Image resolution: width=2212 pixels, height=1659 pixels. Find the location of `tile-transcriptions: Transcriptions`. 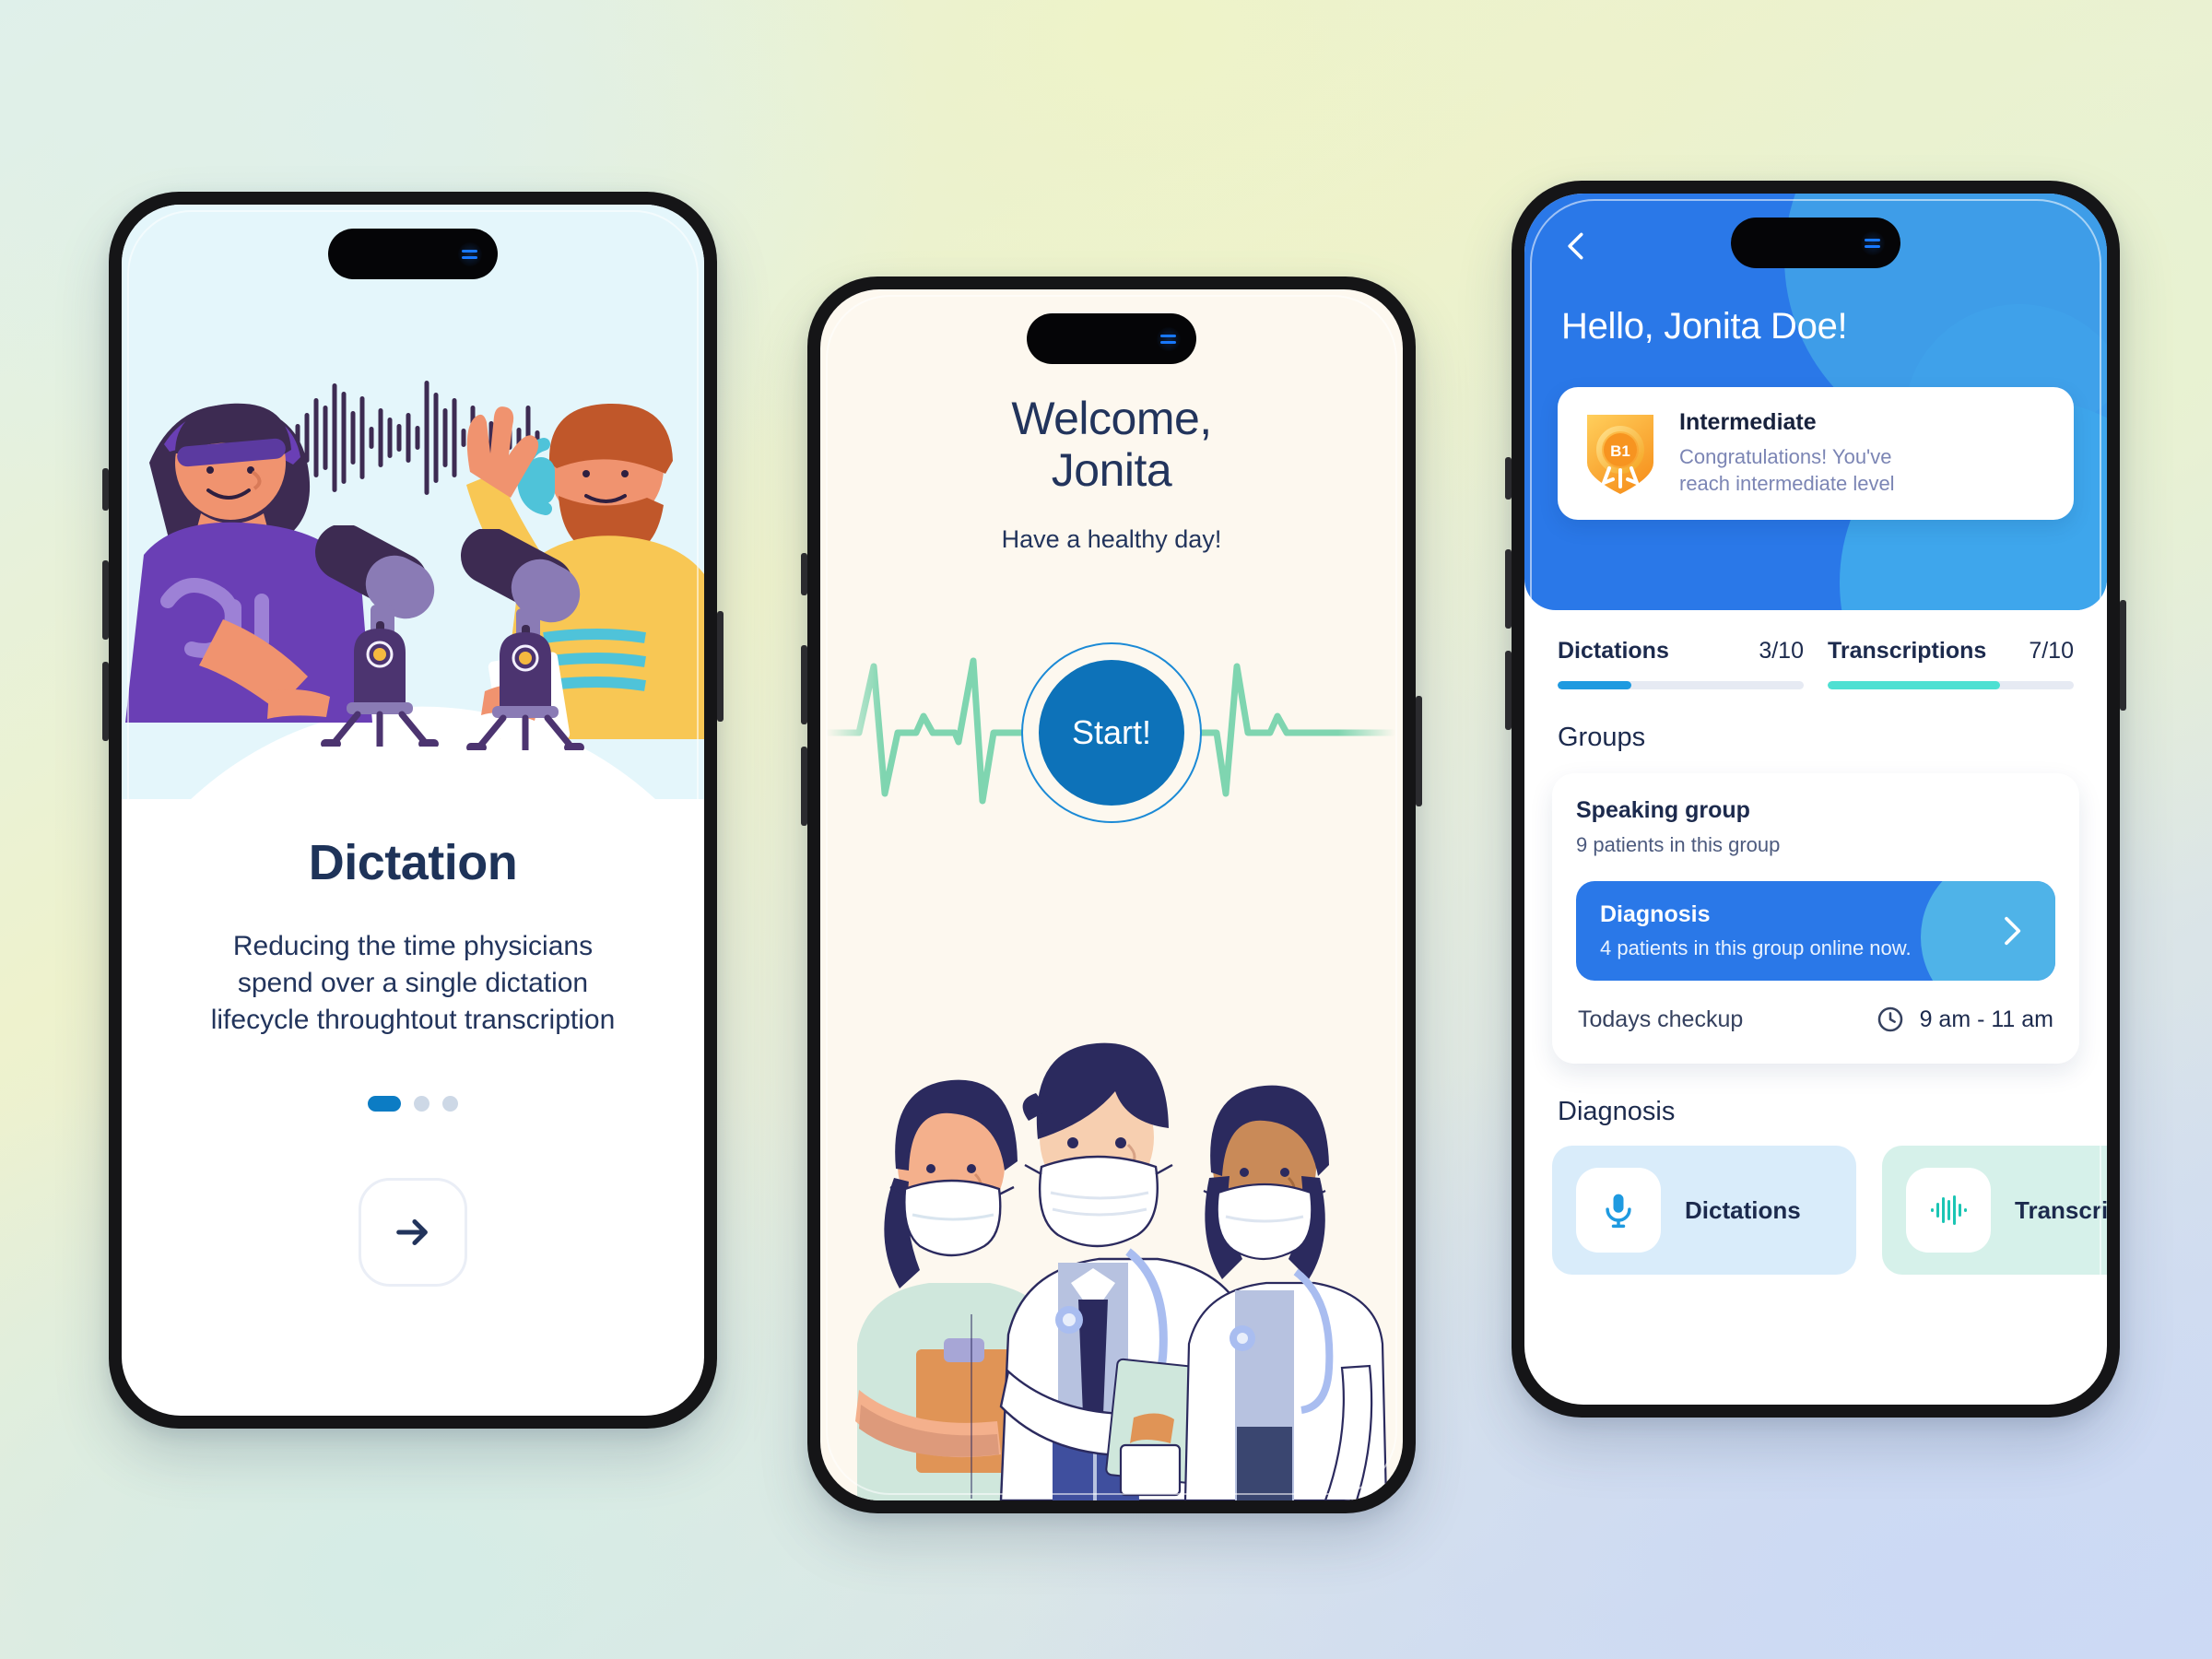

tile-transcriptions: Transcriptions is located at coordinates (1994, 1210).